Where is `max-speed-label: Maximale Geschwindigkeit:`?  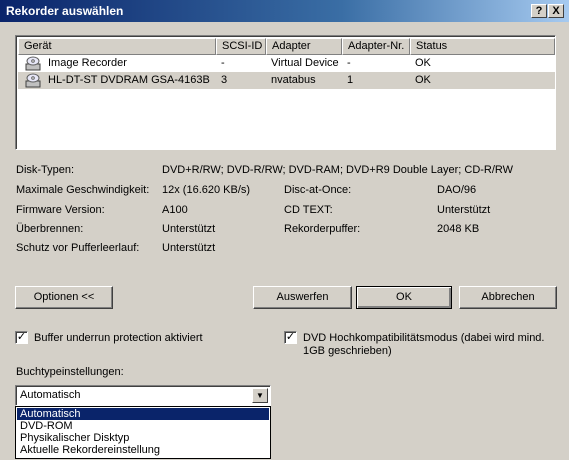
max-speed-label: Maximale Geschwindigkeit: is located at coordinates (83, 190).